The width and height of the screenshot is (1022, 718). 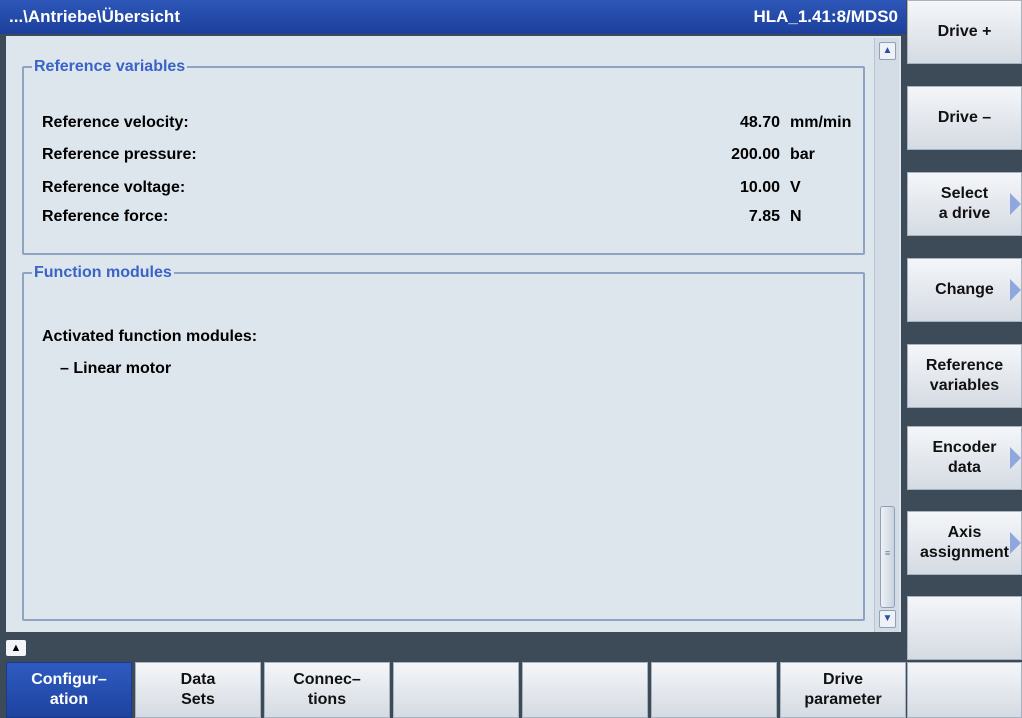 I want to click on softkey-empty-h8, so click(x=964, y=690).